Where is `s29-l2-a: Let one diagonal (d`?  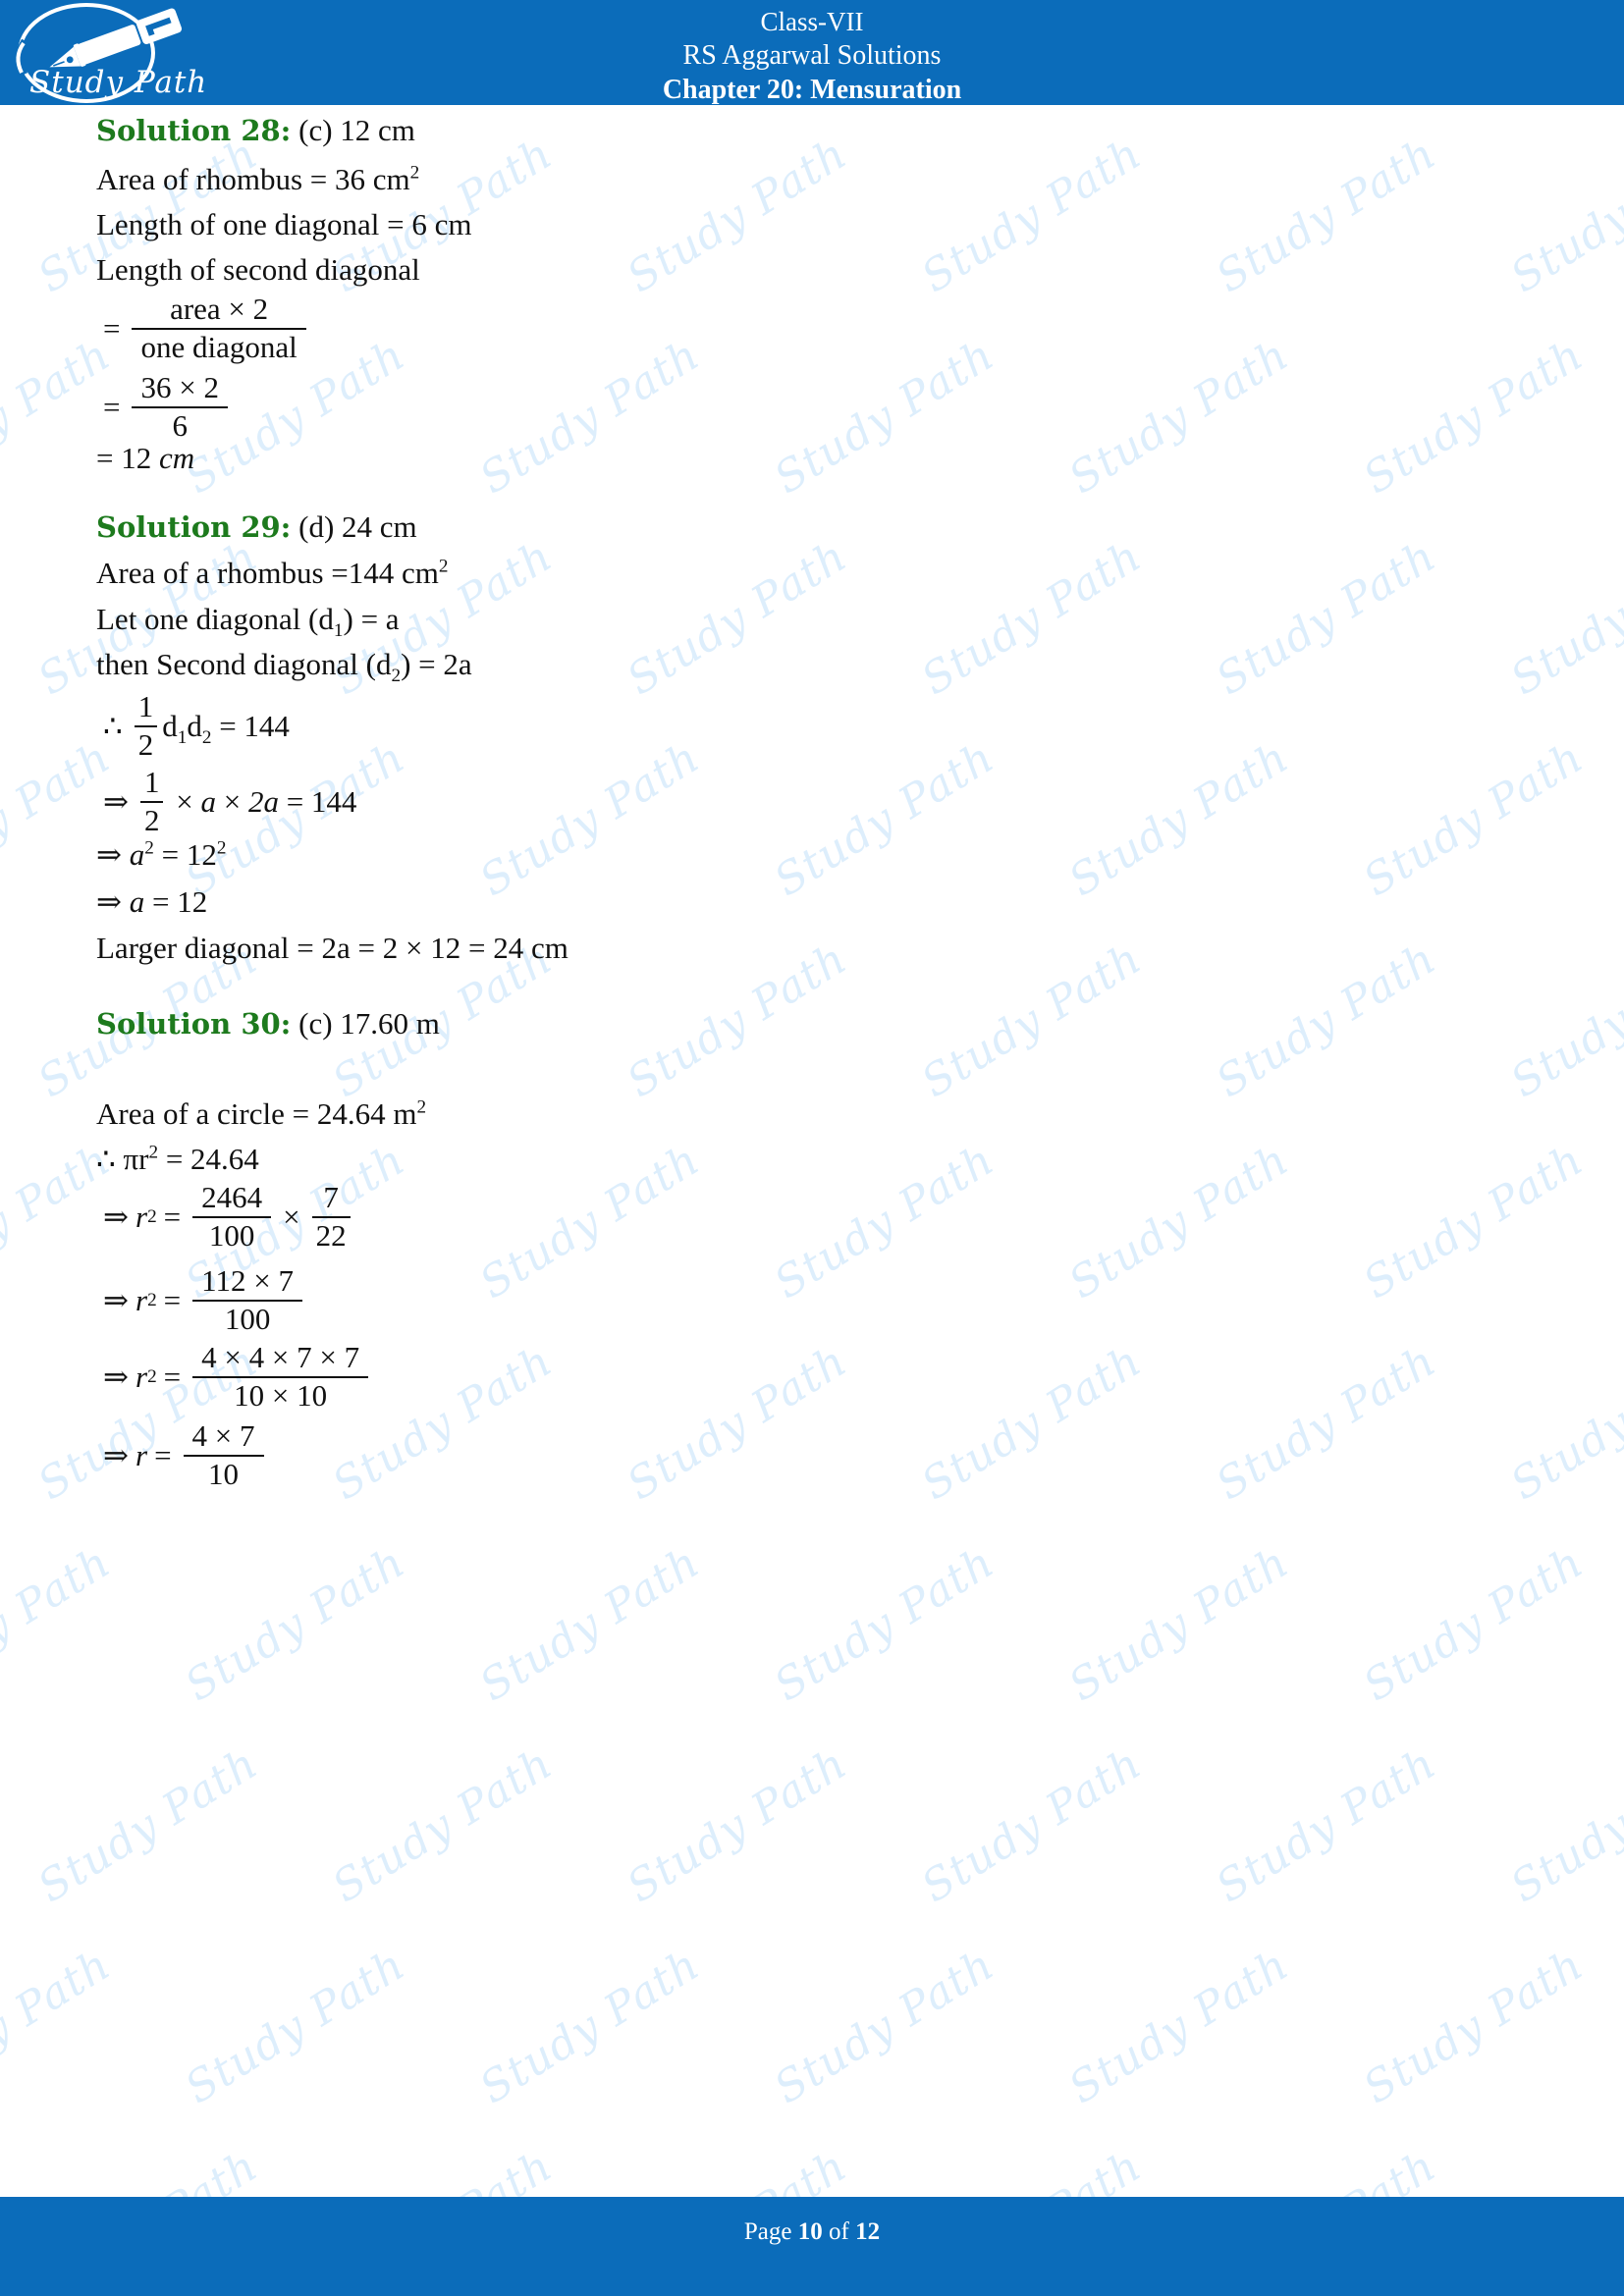 s29-l2-a: Let one diagonal (d is located at coordinates (215, 619).